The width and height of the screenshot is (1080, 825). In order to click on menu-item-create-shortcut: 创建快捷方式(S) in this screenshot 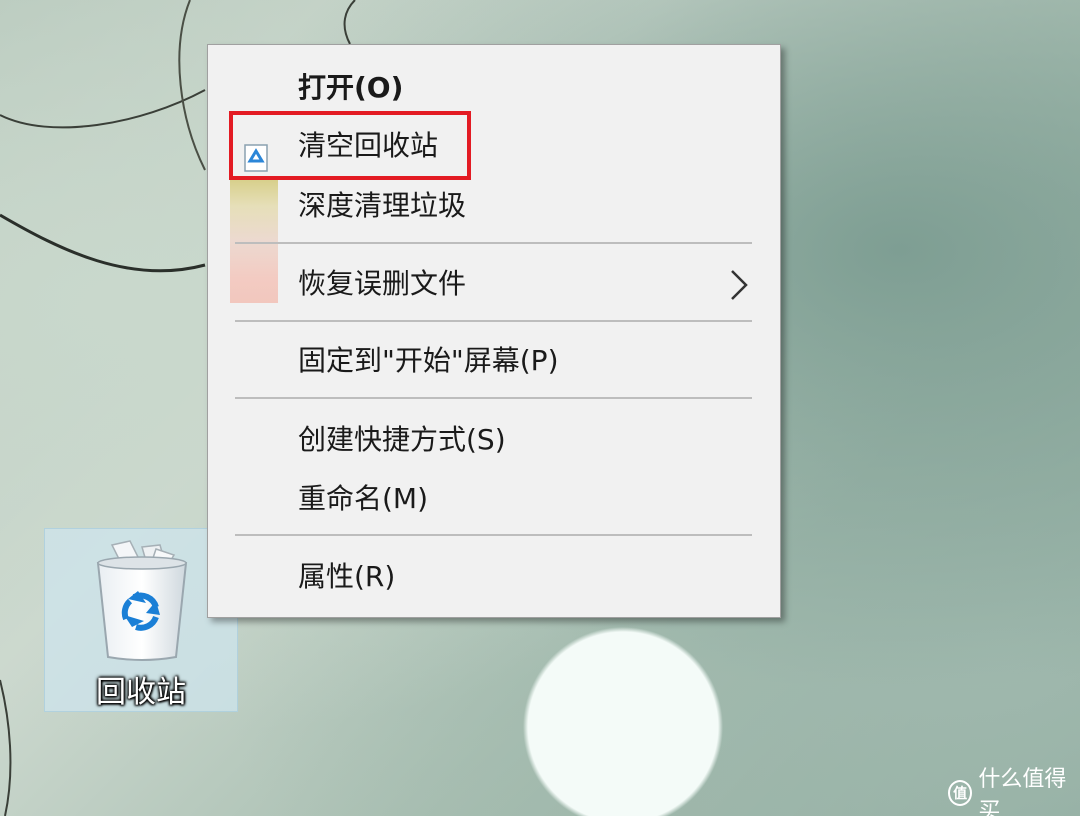, I will do `click(494, 440)`.